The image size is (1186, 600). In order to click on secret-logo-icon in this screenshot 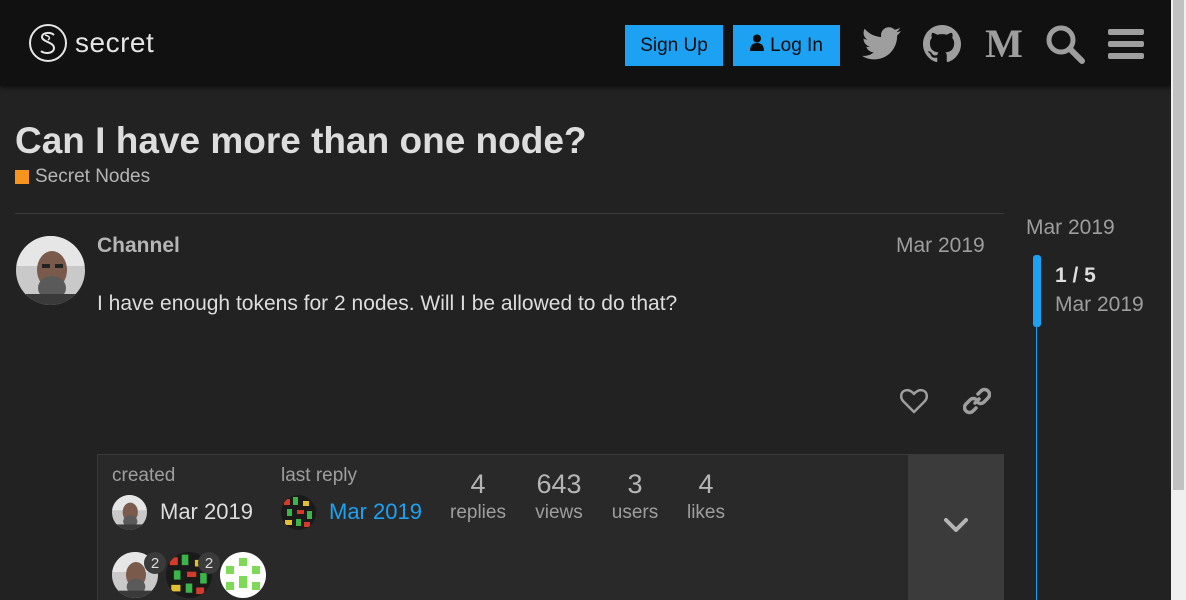, I will do `click(48, 43)`.